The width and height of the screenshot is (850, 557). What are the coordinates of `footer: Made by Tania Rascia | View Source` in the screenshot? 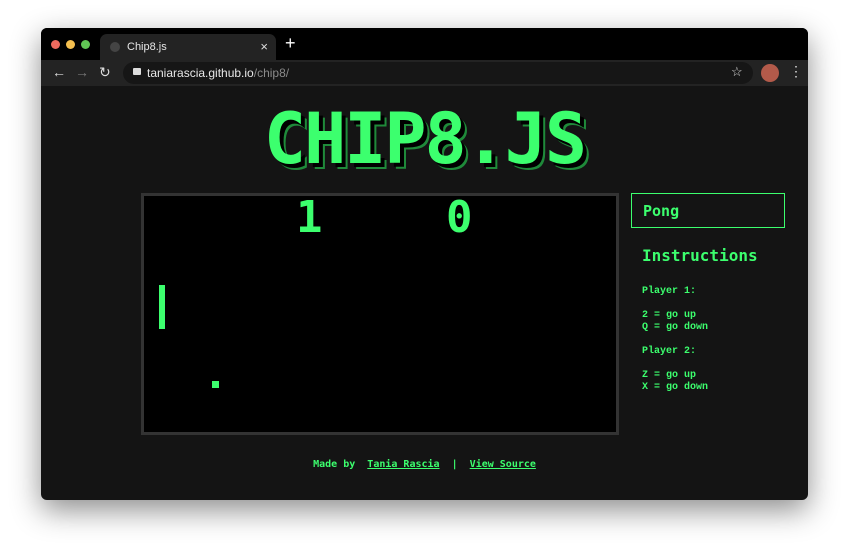 It's located at (424, 464).